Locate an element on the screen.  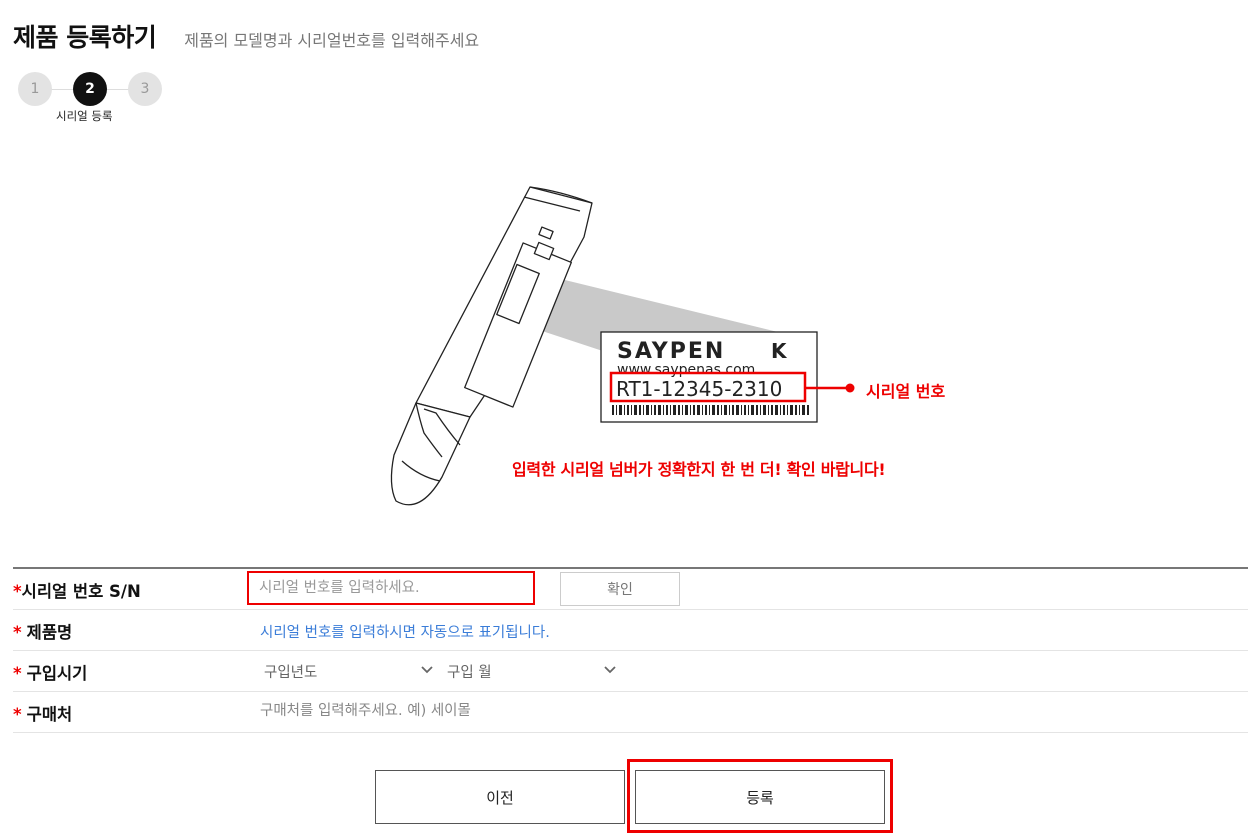
serial-label-magnified: SAYPEN K www.saypenas.com RT1-12345-2310 is located at coordinates (709, 377).